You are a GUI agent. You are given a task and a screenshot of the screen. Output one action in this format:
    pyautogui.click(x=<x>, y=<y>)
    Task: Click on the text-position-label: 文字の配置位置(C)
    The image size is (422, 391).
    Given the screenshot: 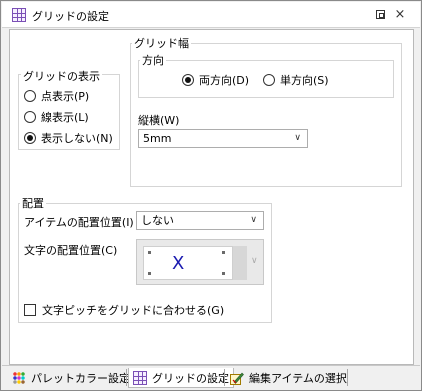 What is the action you would take?
    pyautogui.click(x=71, y=250)
    